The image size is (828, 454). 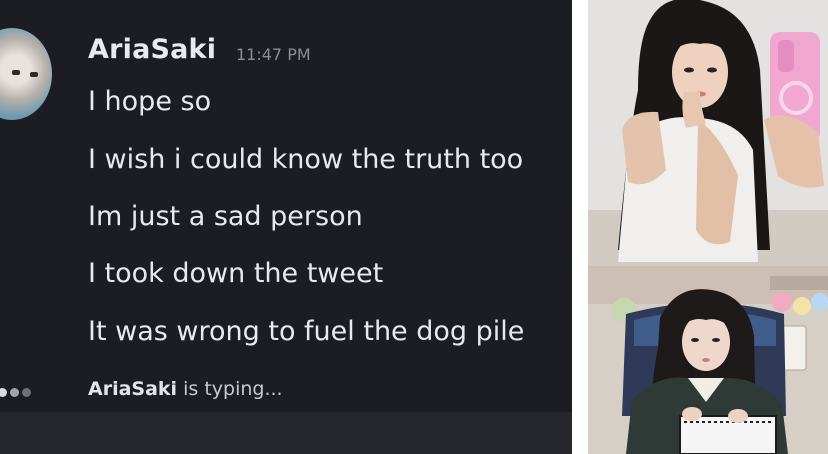 What do you see at coordinates (236, 273) in the screenshot?
I see `message-line: I took down the tweet` at bounding box center [236, 273].